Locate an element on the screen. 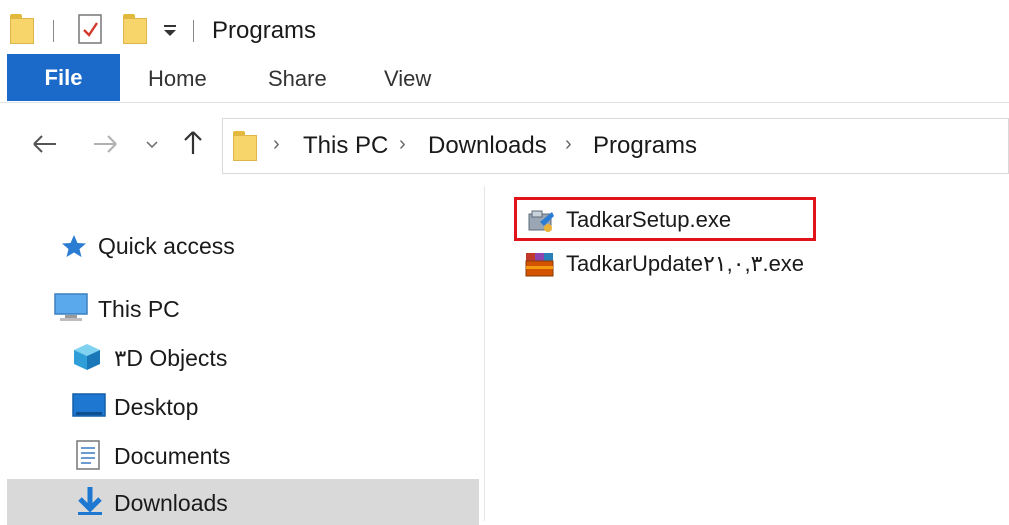  address-bar: › This PC › Downloads › Programs is located at coordinates (615, 146).